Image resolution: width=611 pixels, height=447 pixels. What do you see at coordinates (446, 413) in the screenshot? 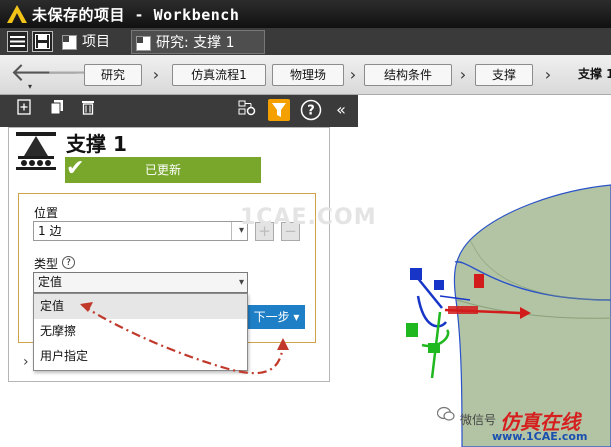
I see `wechat-icon` at bounding box center [446, 413].